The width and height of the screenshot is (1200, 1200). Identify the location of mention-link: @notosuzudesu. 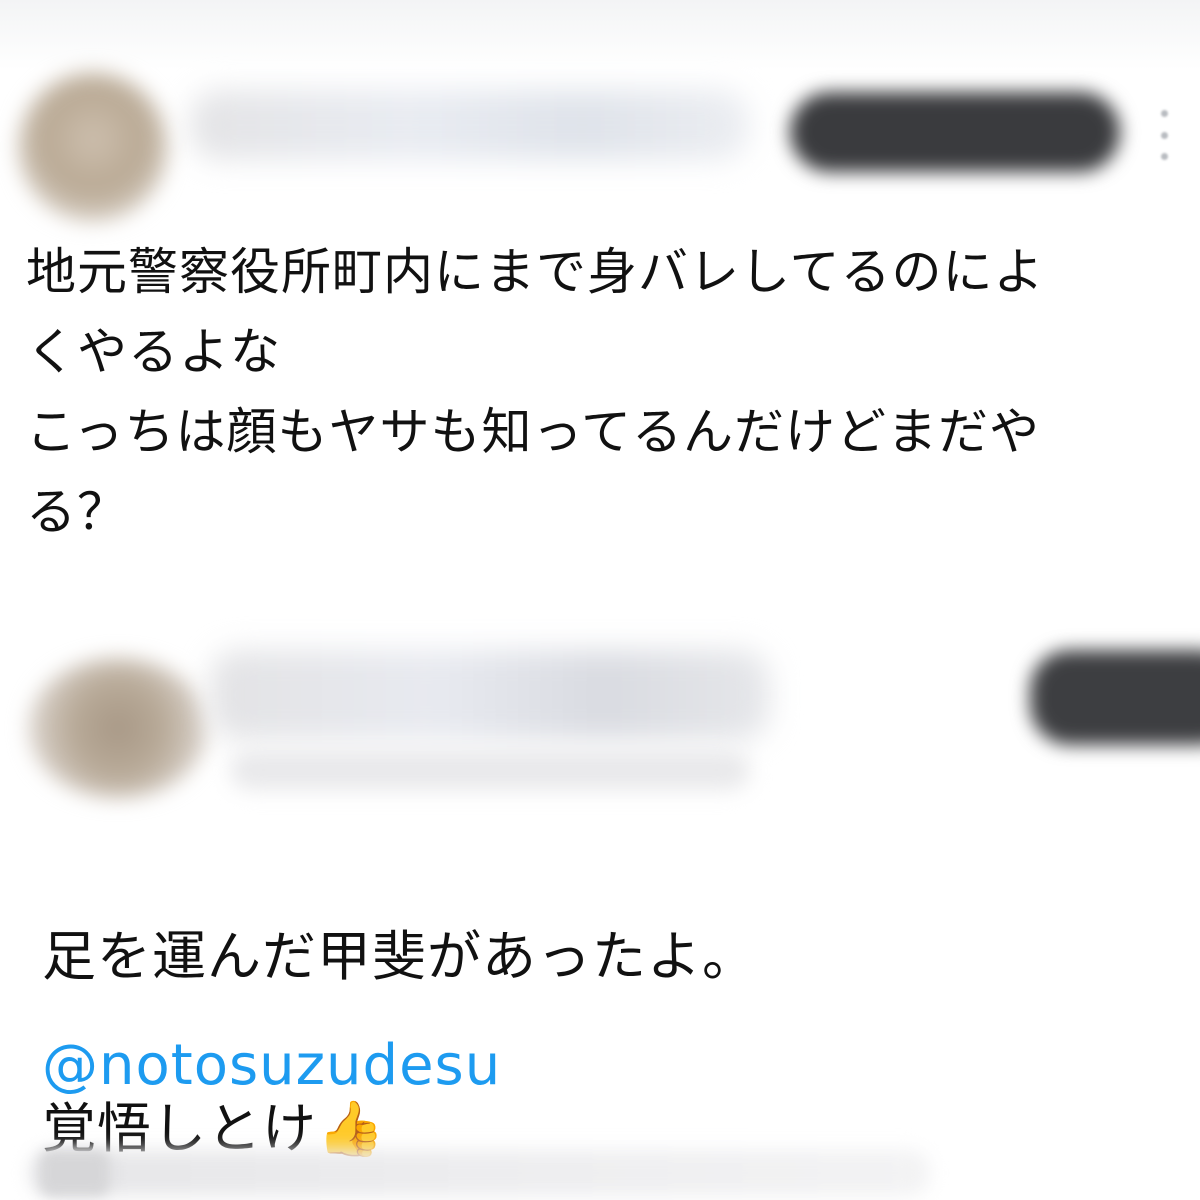
(271, 1066).